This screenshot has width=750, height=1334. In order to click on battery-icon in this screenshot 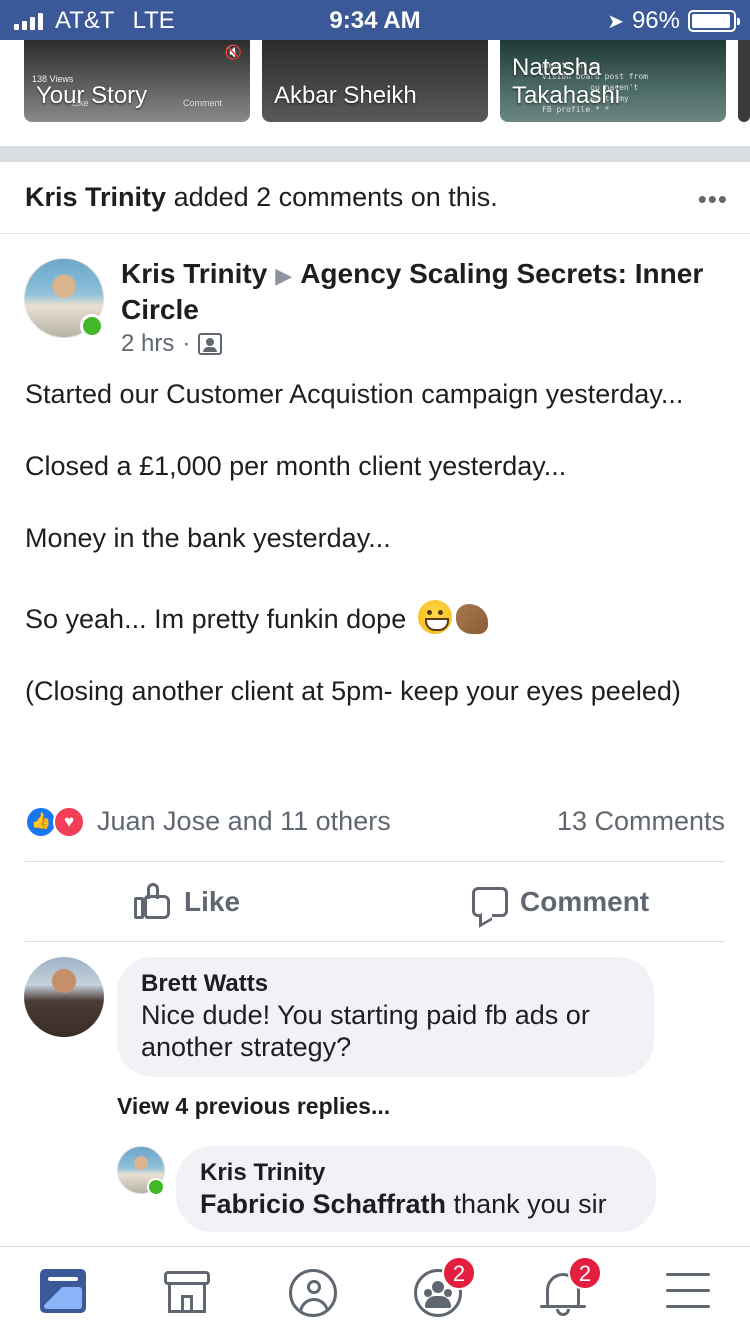, I will do `click(714, 21)`.